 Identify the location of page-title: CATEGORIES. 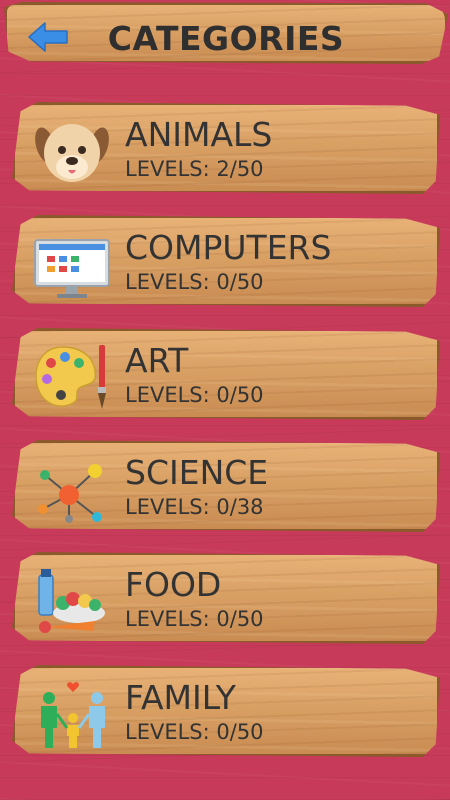
(226, 38).